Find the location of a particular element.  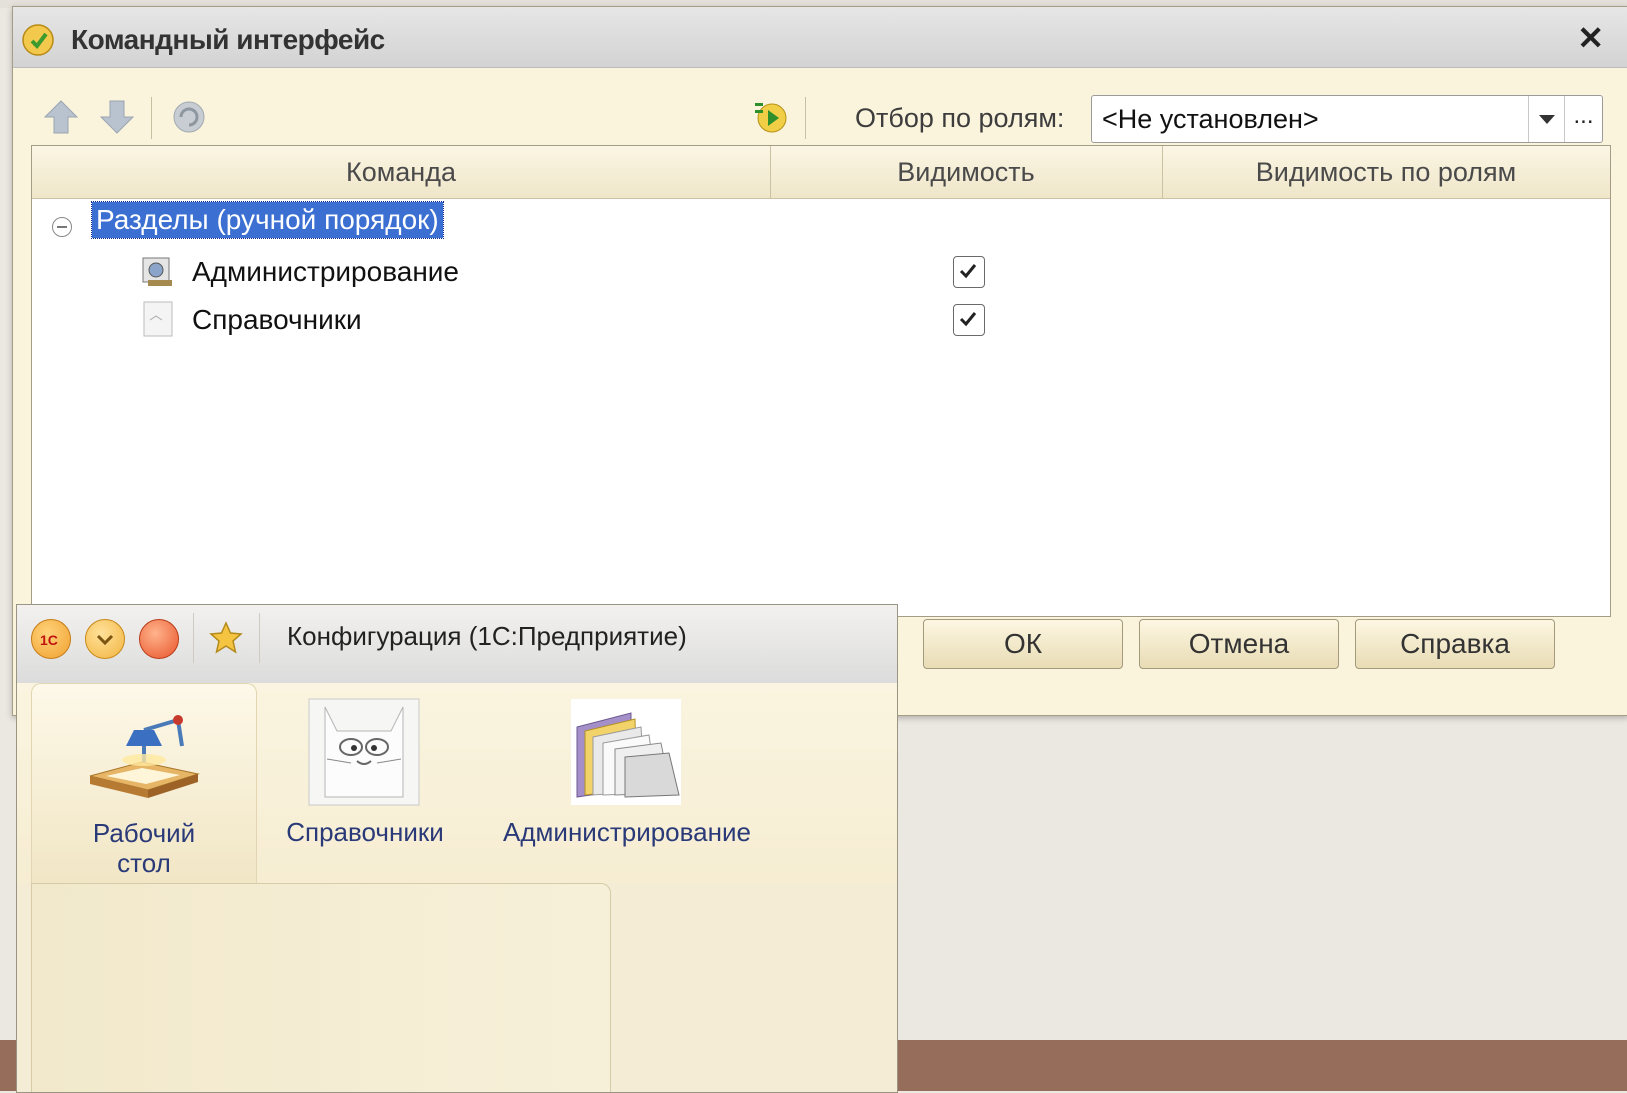

svg-text: 1C is located at coordinates (49, 640).